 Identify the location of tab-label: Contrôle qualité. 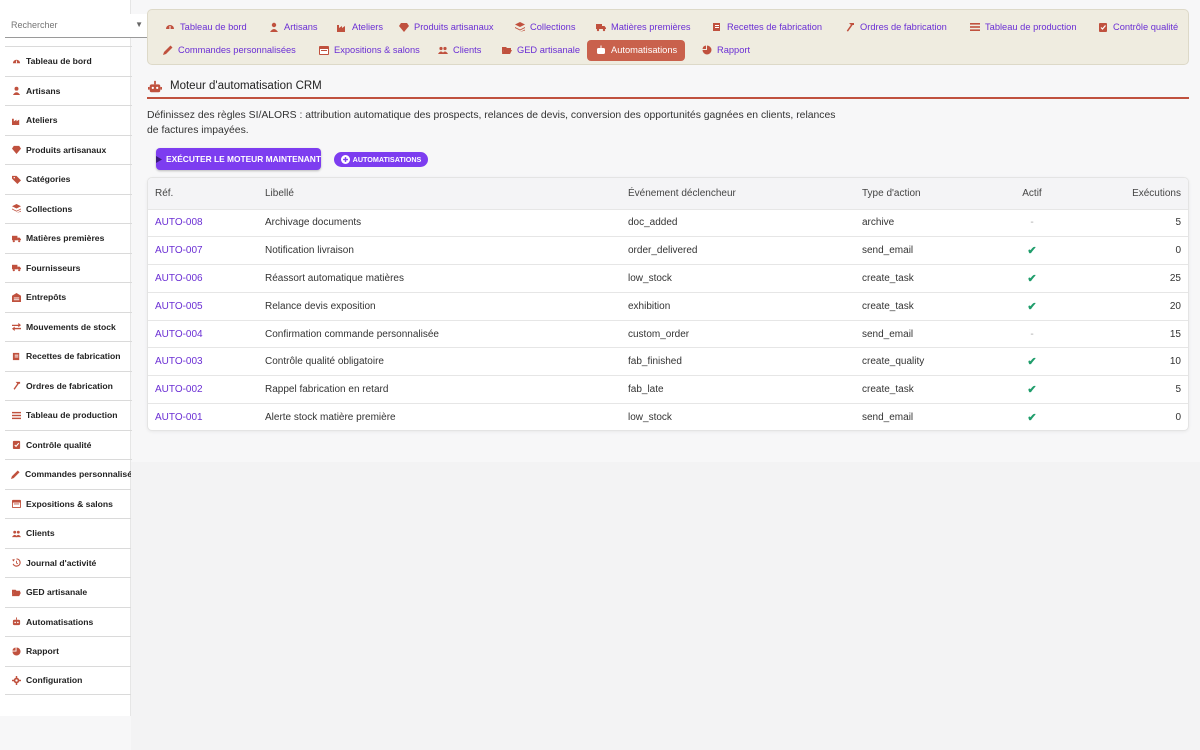
(1146, 26).